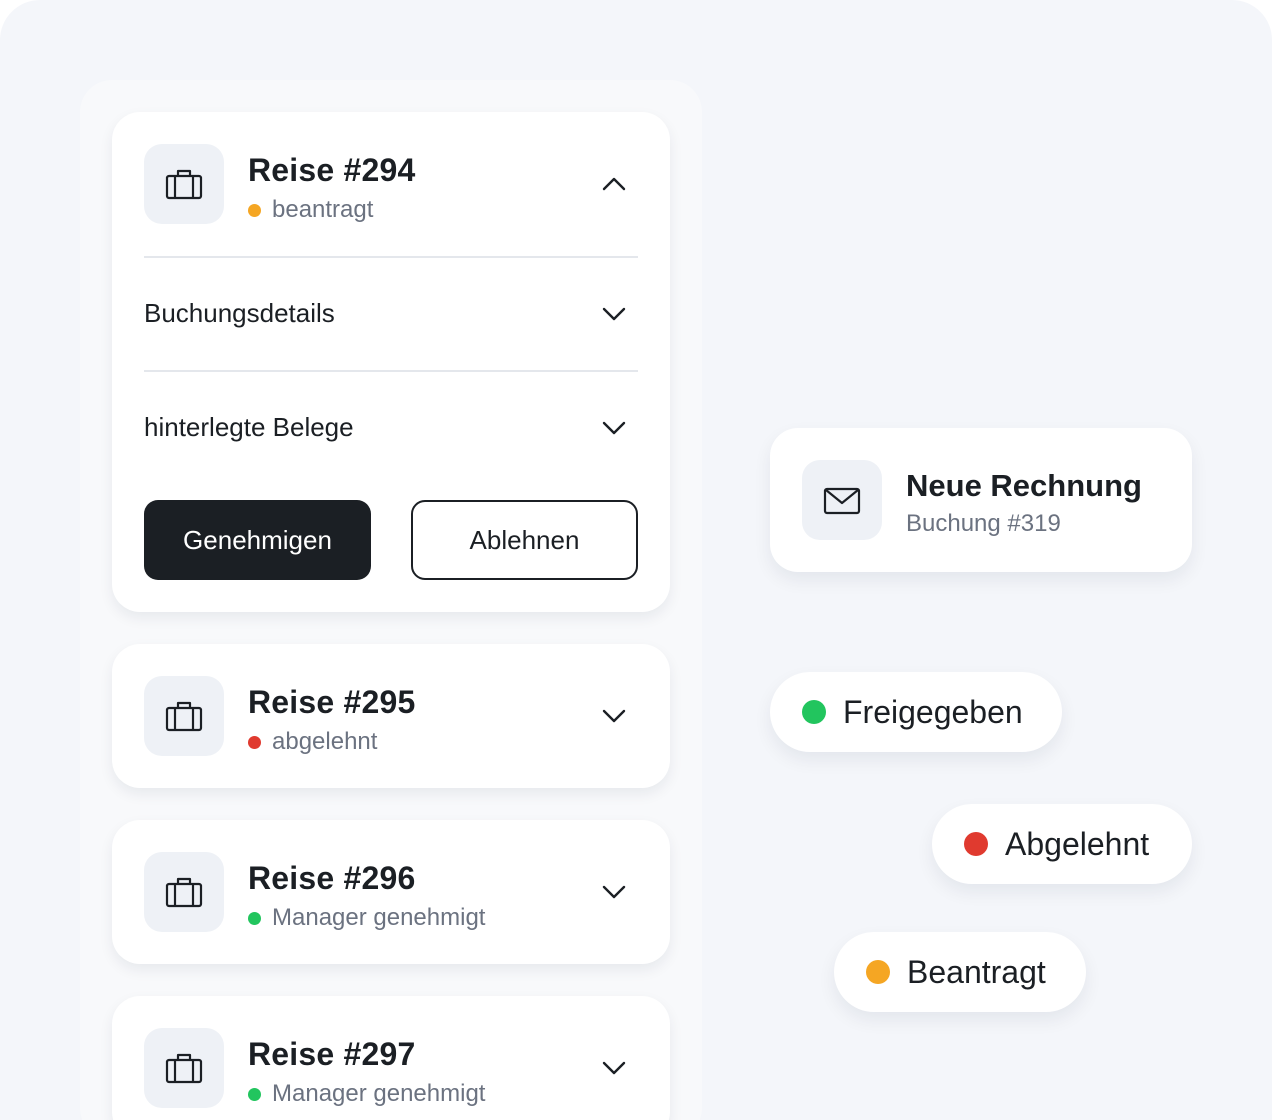 Image resolution: width=1272 pixels, height=1120 pixels. Describe the element at coordinates (933, 711) in the screenshot. I see `pill-label: Freigegeben` at that location.